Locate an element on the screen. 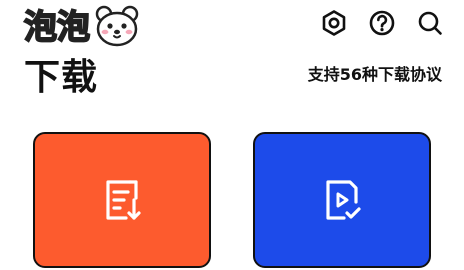 The width and height of the screenshot is (464, 270). help-icon is located at coordinates (382, 23).